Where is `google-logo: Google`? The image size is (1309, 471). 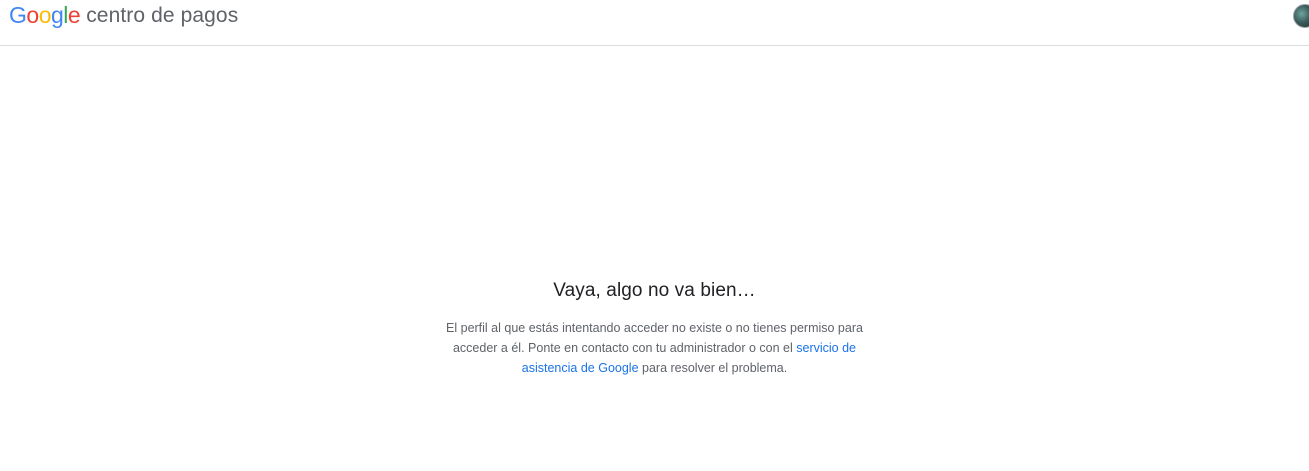
google-logo: Google is located at coordinates (45, 14).